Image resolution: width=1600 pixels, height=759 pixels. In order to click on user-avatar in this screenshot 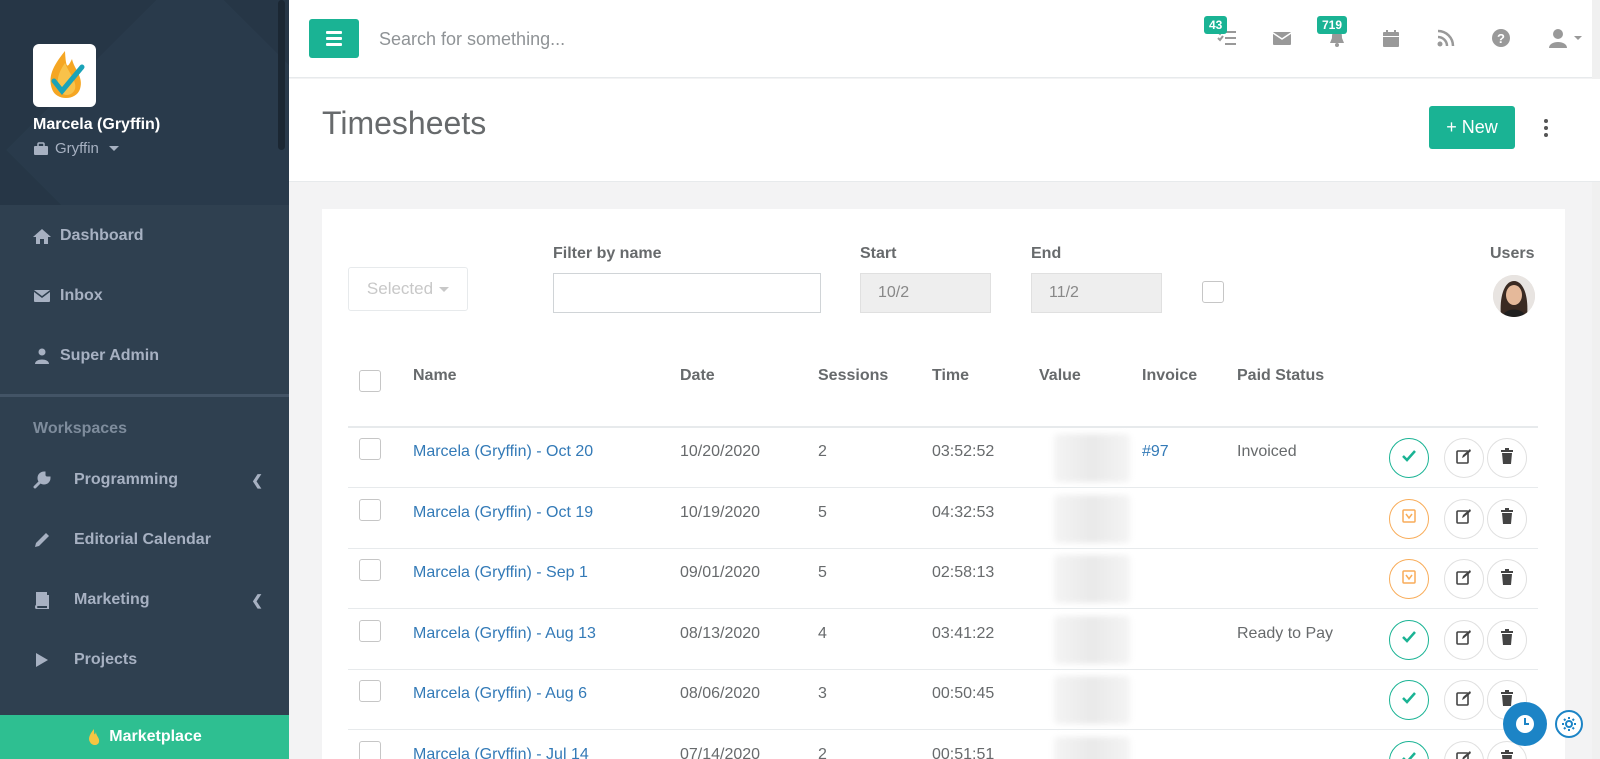, I will do `click(1514, 296)`.